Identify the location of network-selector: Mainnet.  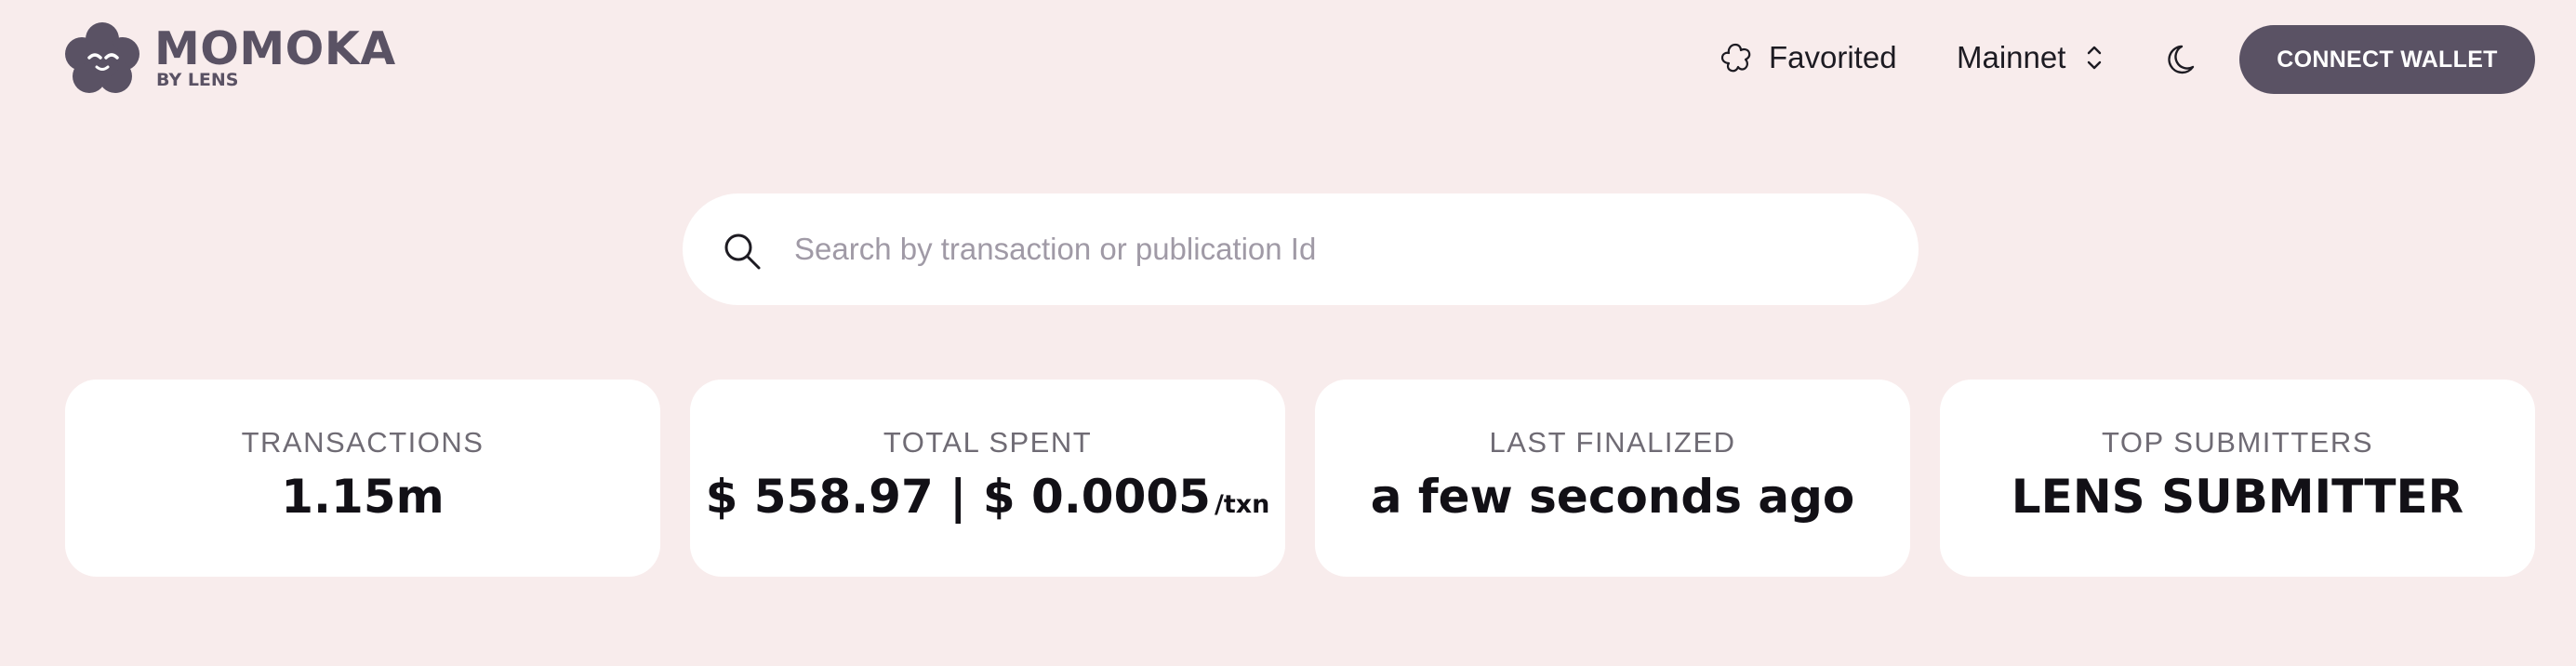
(2031, 58).